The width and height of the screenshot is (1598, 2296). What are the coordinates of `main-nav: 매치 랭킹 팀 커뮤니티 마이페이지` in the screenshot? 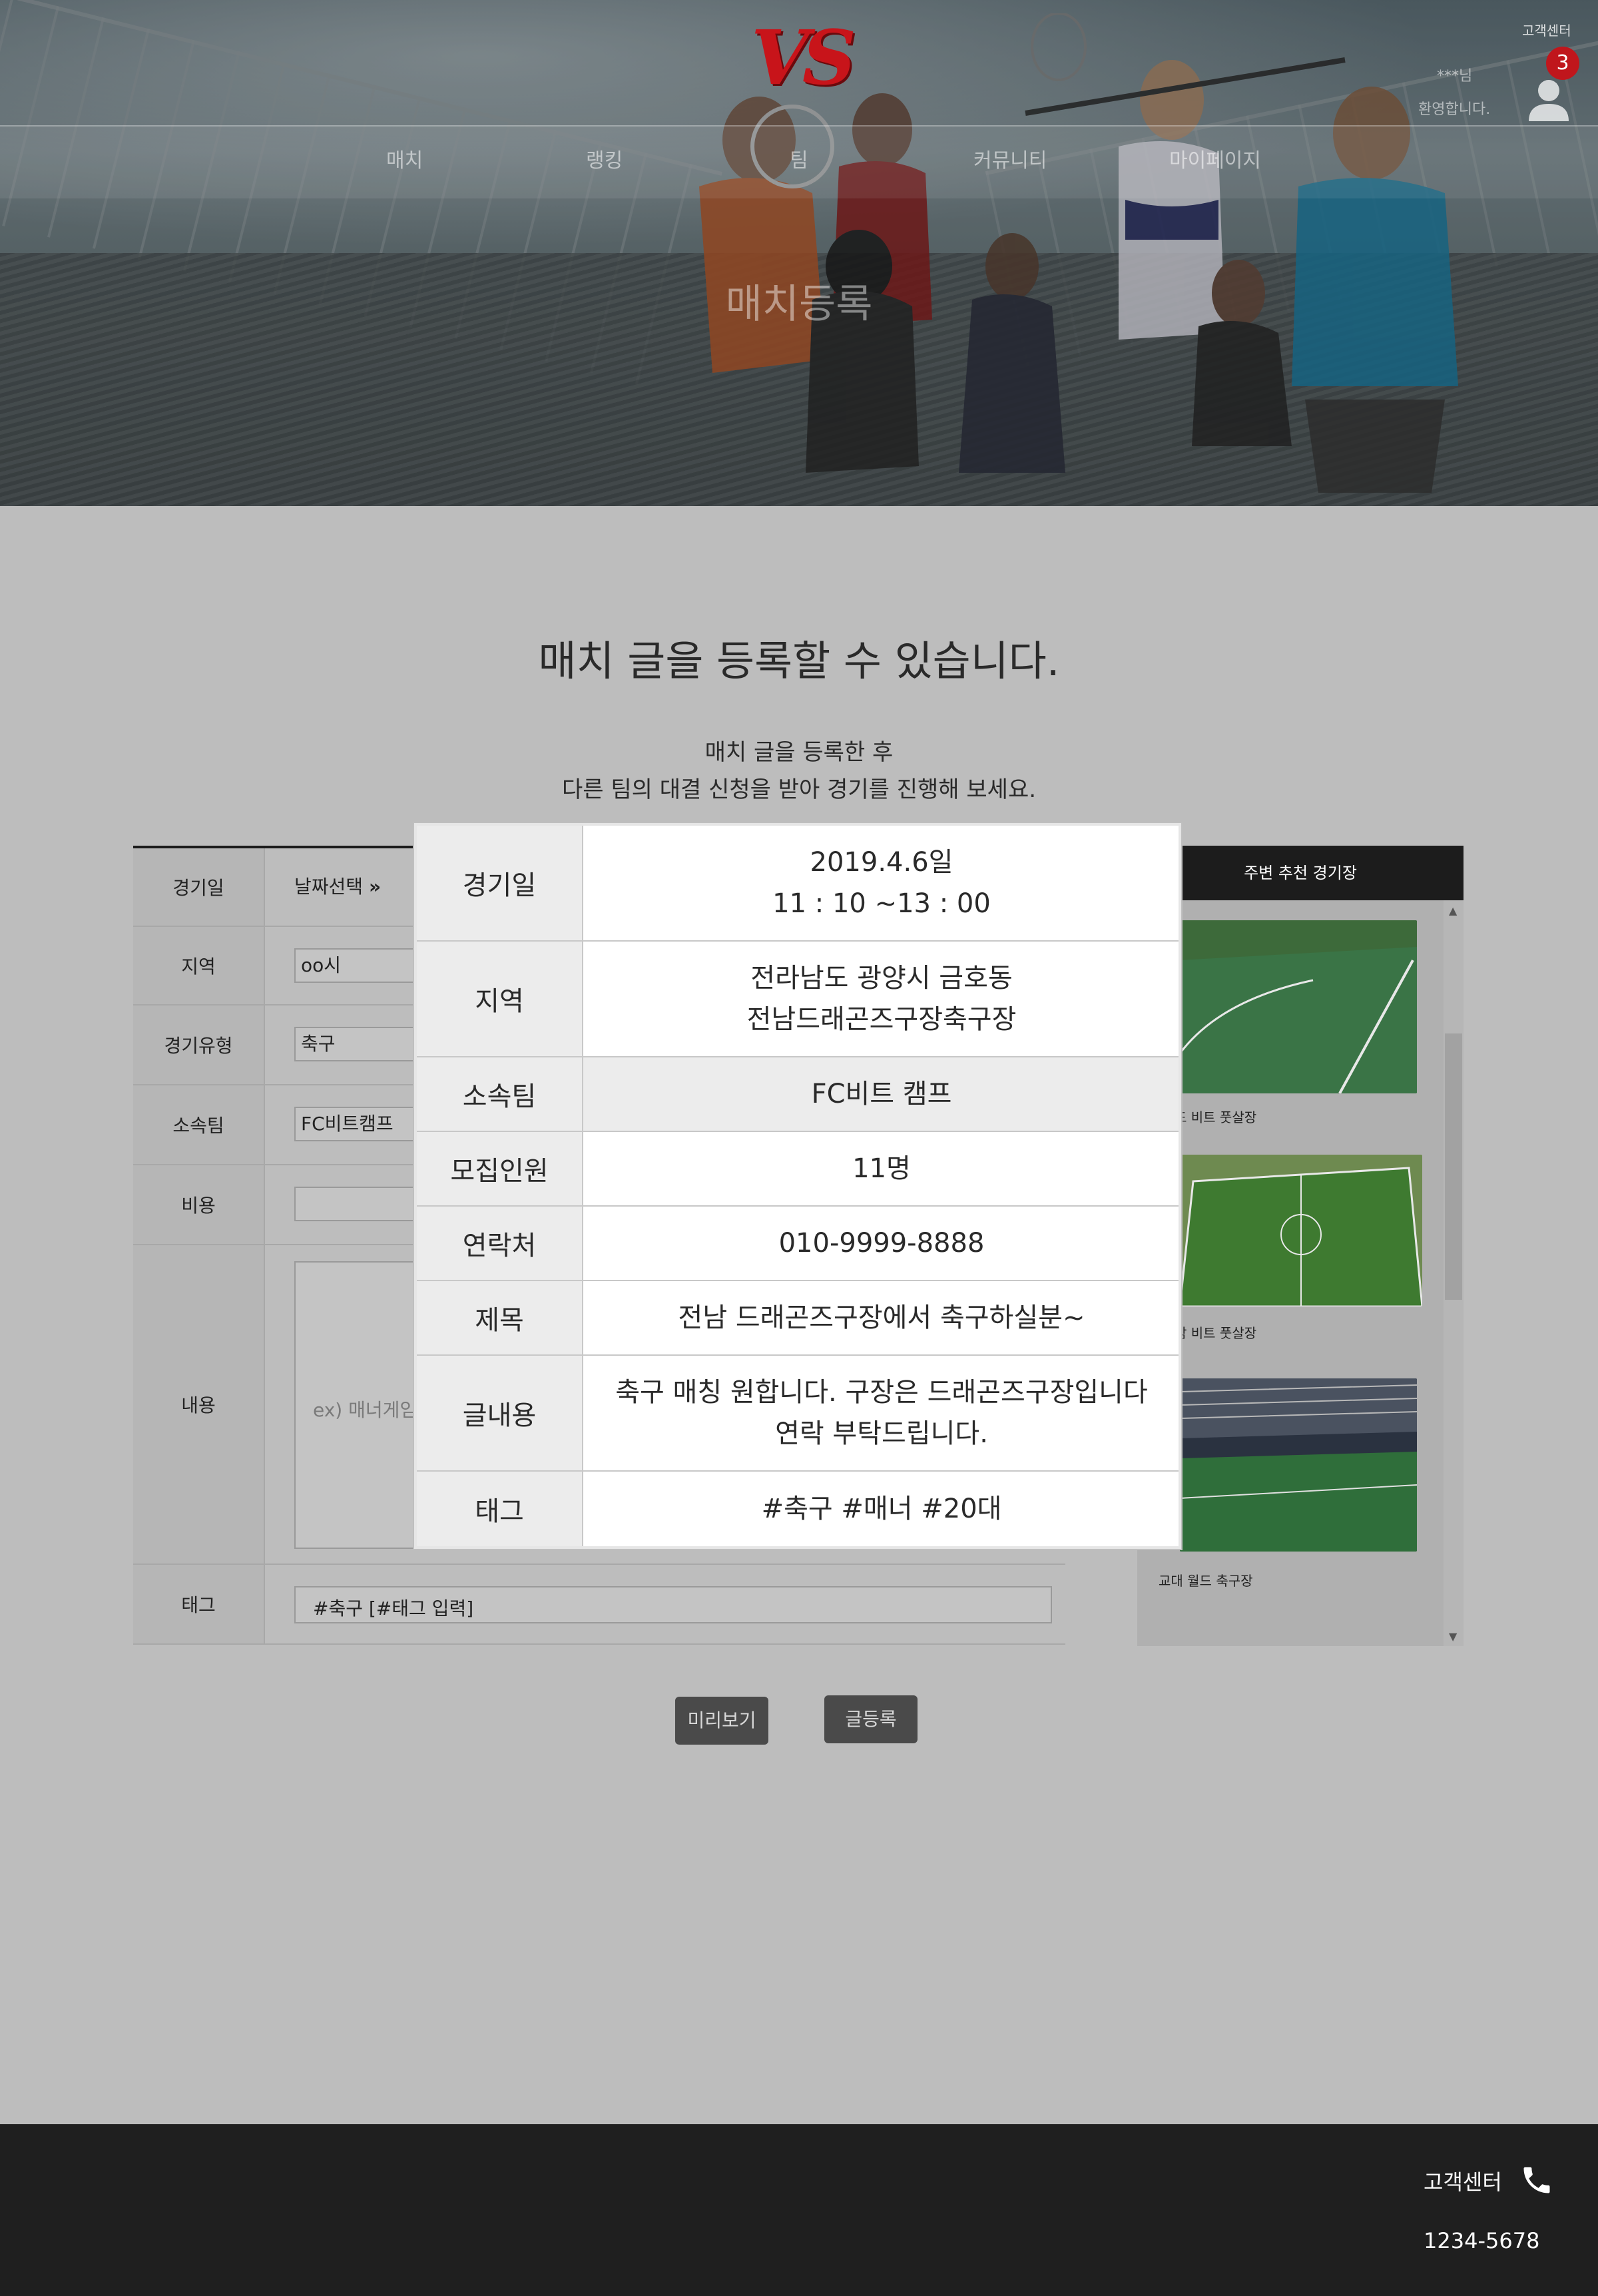 It's located at (799, 162).